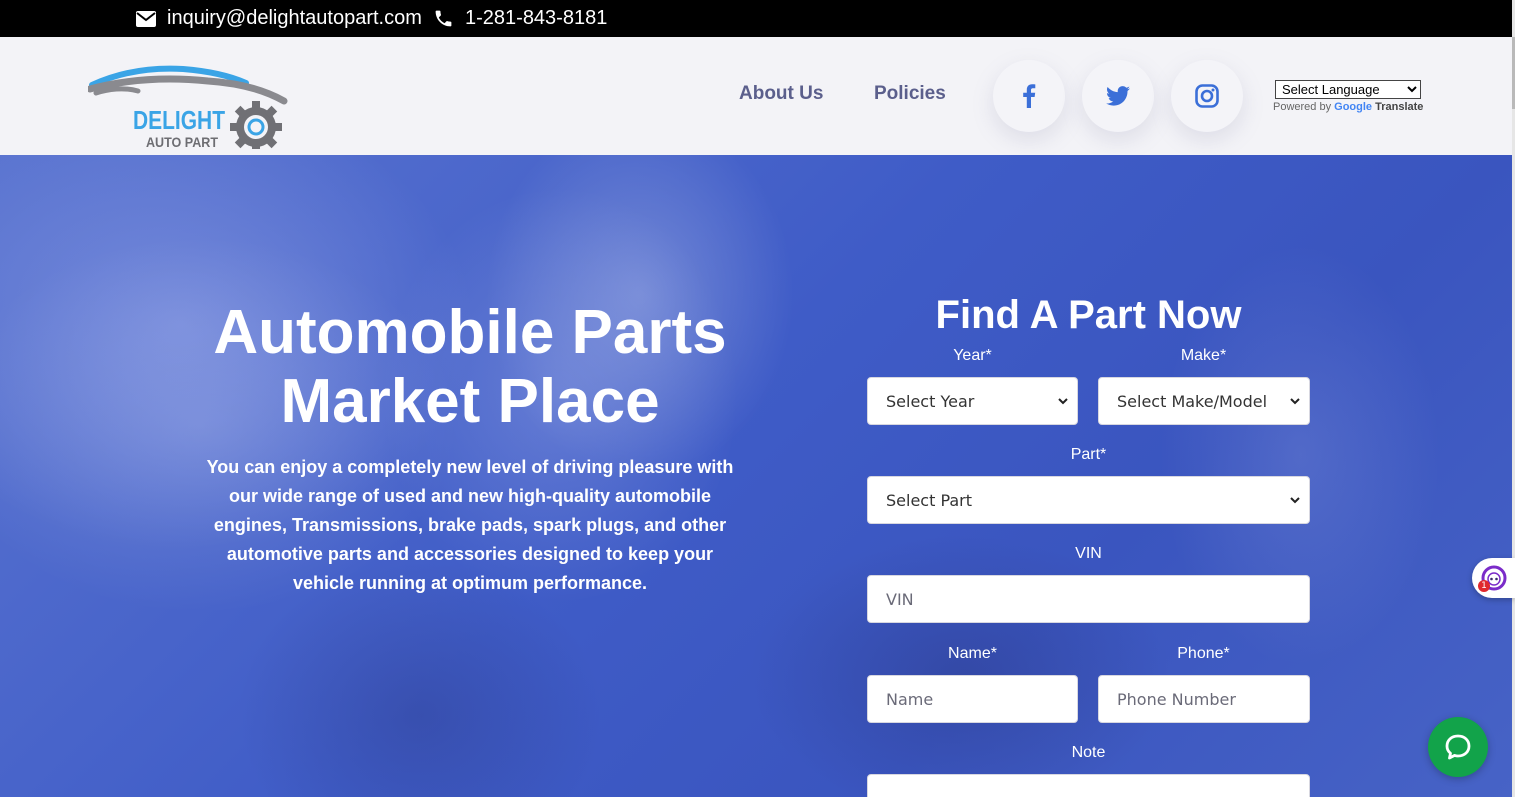 The width and height of the screenshot is (1515, 797). Describe the element at coordinates (1353, 107) in the screenshot. I see `google-logo: Google` at that location.